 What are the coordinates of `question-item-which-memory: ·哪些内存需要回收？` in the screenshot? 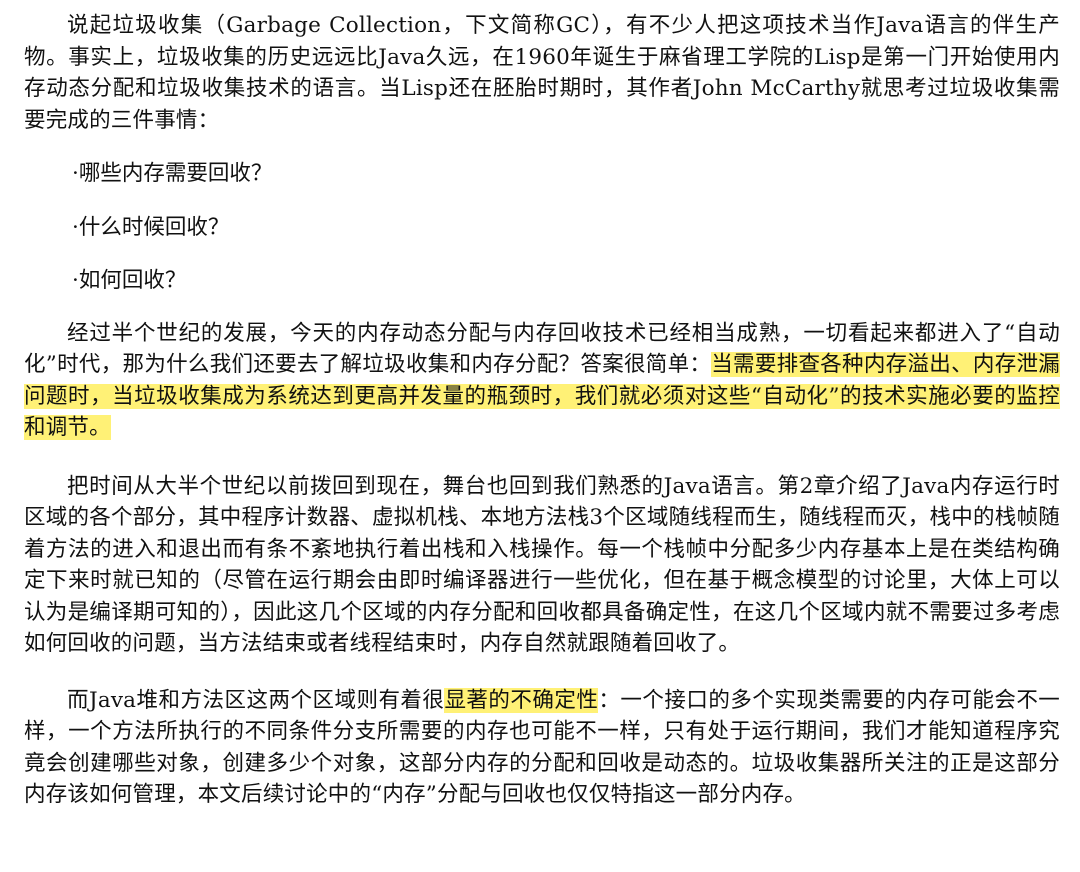 It's located at (172, 173).